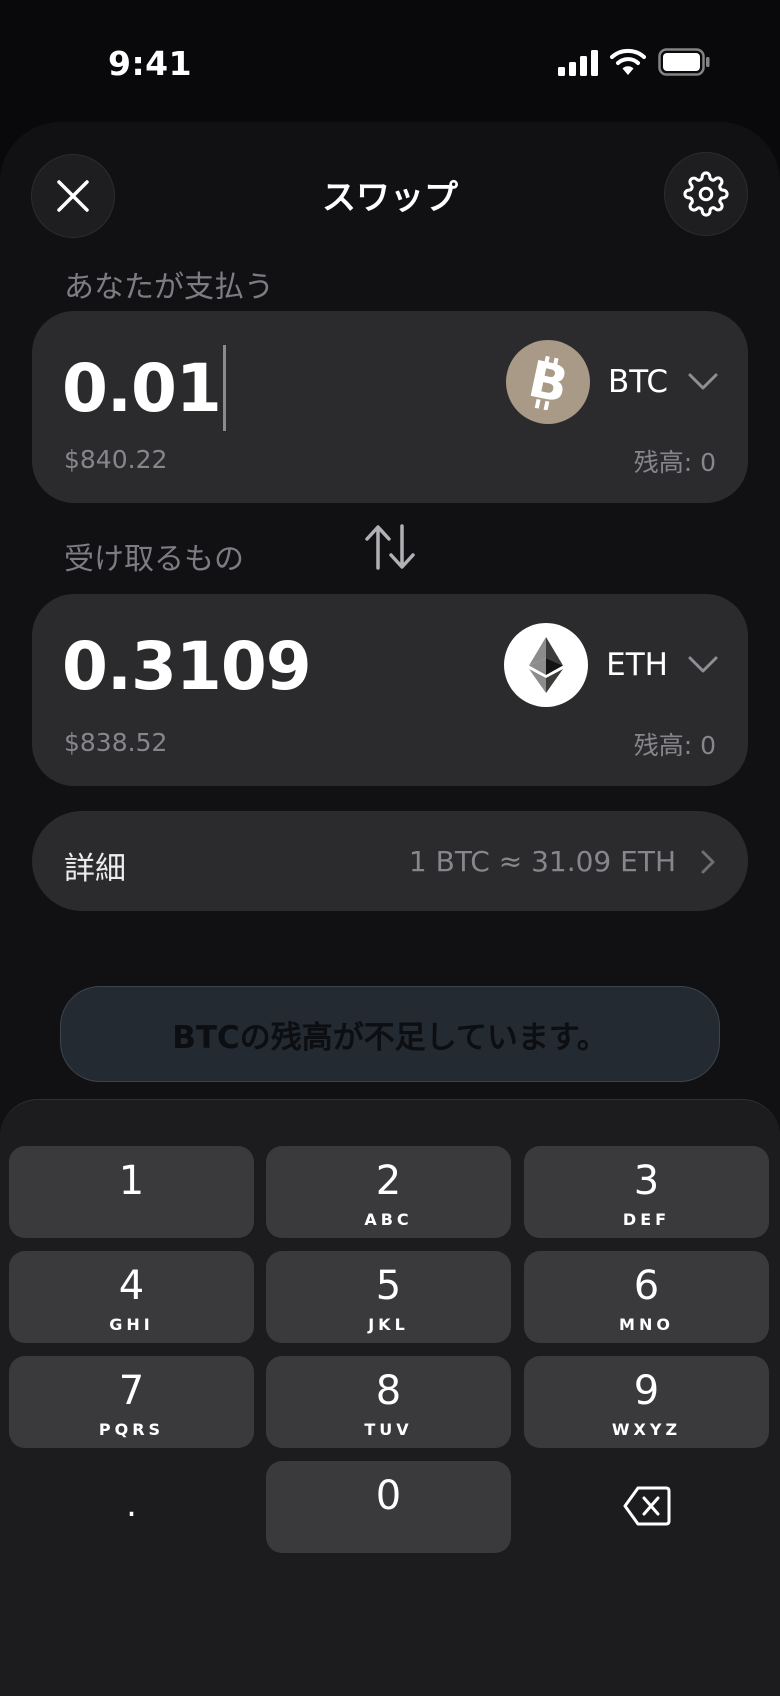 This screenshot has width=780, height=1696. I want to click on receive-section-label: 受け取るもの, so click(154, 559).